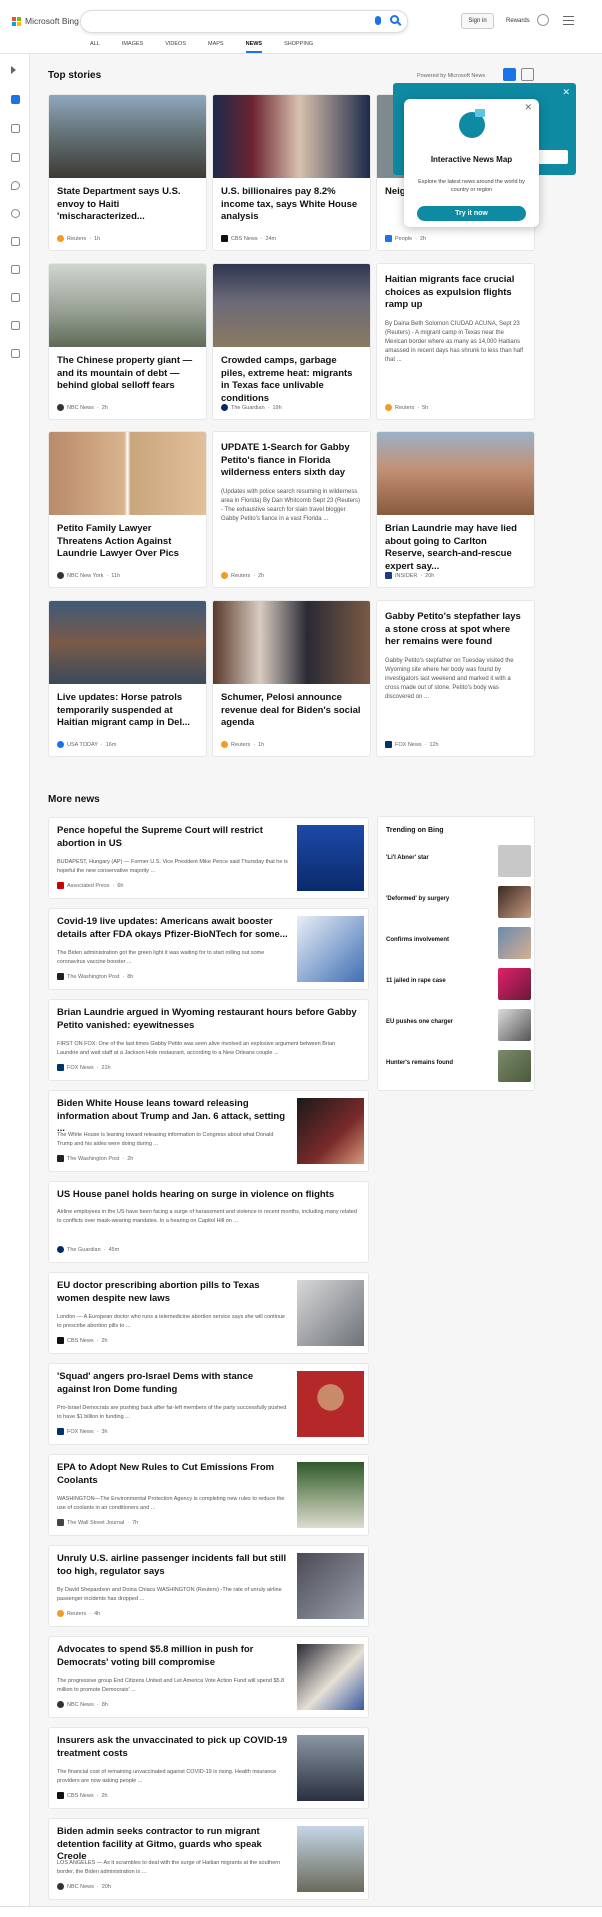 The height and width of the screenshot is (1917, 602). I want to click on microphone-icon, so click(378, 20).